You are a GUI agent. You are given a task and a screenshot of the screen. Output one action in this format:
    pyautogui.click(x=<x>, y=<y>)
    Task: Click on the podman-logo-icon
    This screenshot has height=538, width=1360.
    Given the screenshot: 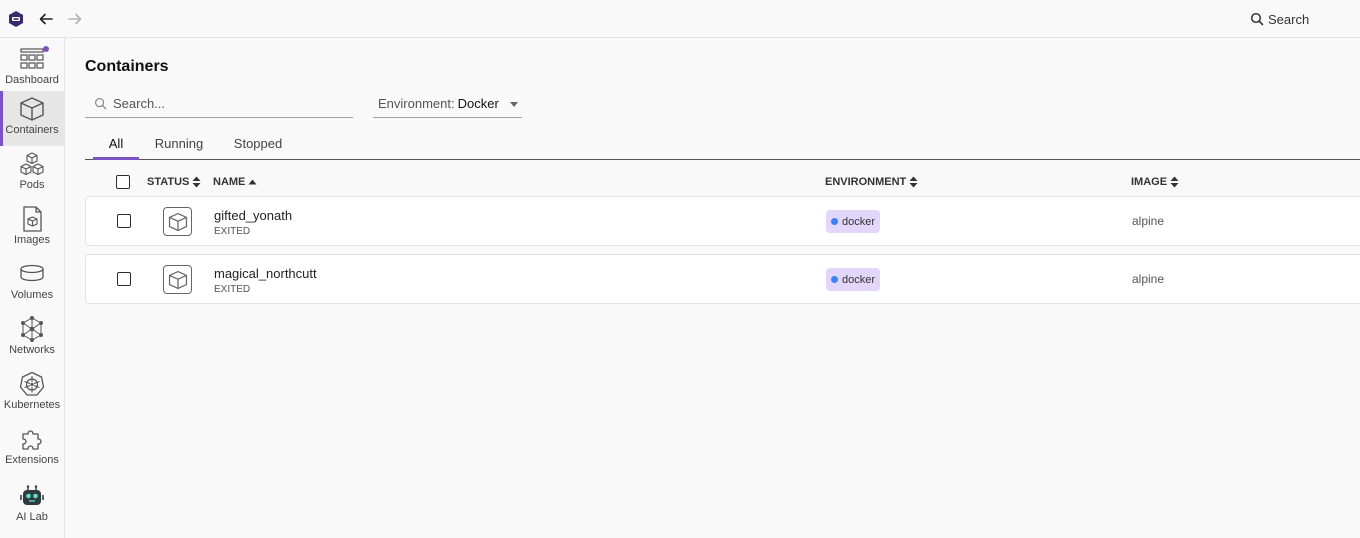 What is the action you would take?
    pyautogui.click(x=16, y=19)
    